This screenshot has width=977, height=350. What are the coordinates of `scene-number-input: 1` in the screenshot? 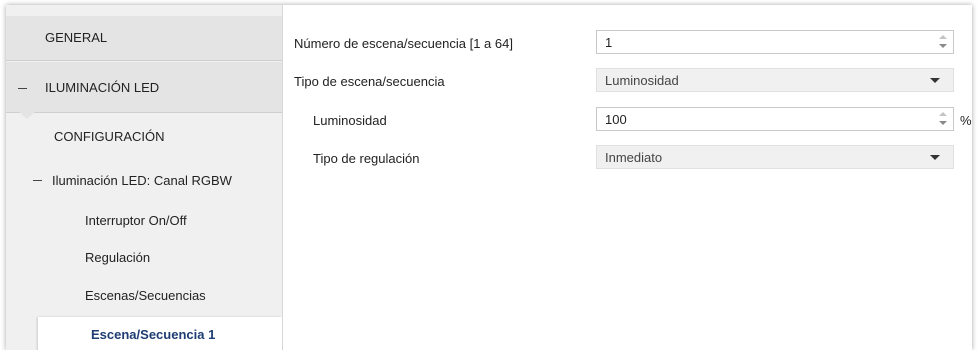 It's located at (775, 42).